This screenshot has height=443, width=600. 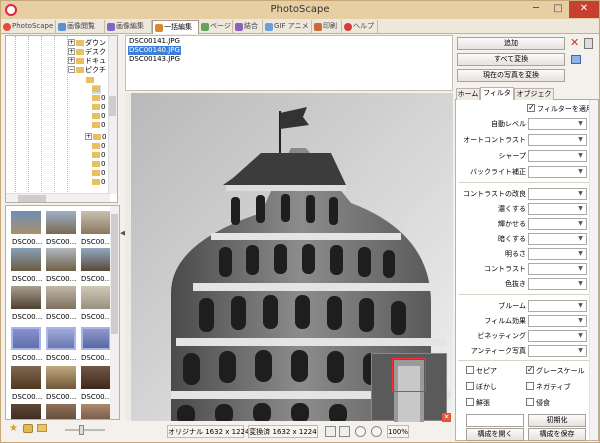 I want to click on decolor-select: ▼, so click(x=557, y=284).